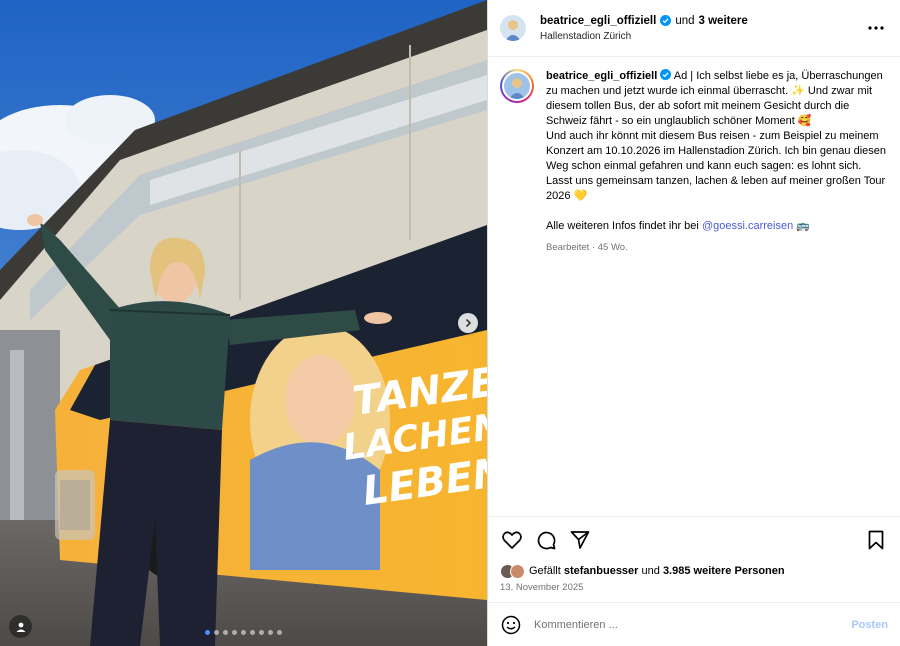 Image resolution: width=900 pixels, height=646 pixels. I want to click on comment-input, so click(693, 624).